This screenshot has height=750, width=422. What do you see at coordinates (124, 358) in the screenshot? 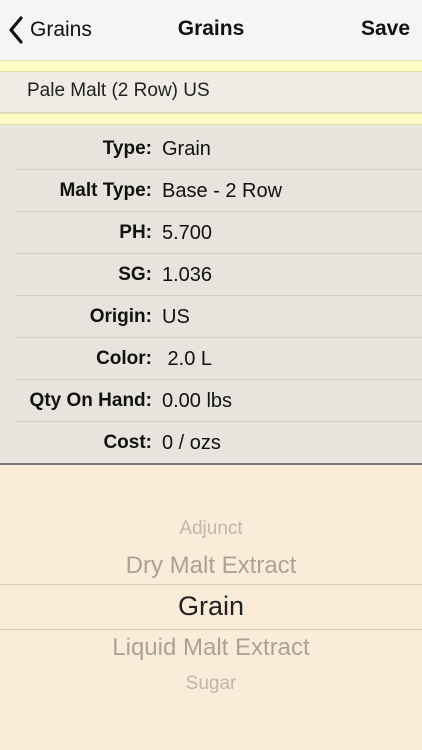
I see `field-label-color: Color:` at bounding box center [124, 358].